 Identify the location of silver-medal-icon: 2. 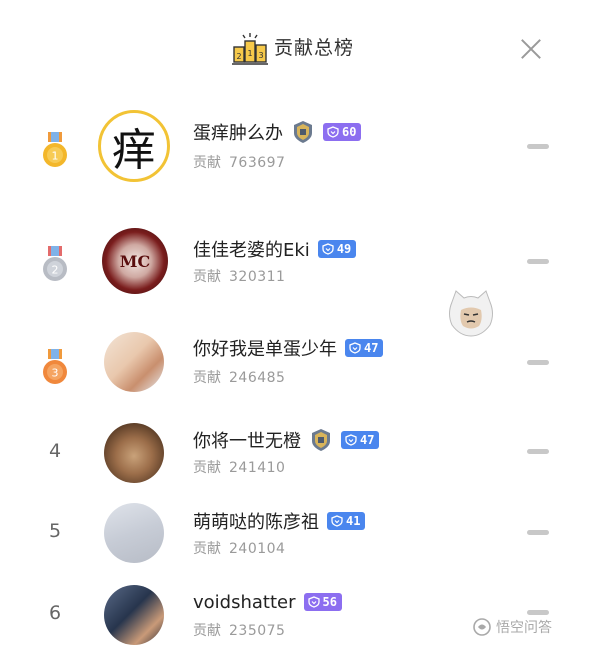
(55, 263).